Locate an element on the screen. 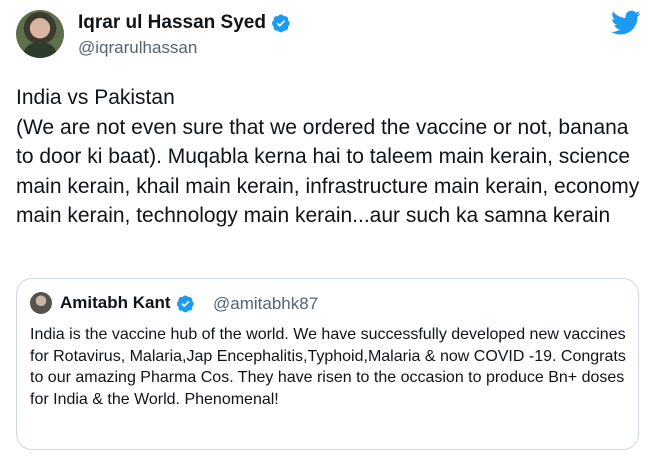  quoted-author-name: Amitabh Kant is located at coordinates (127, 303).